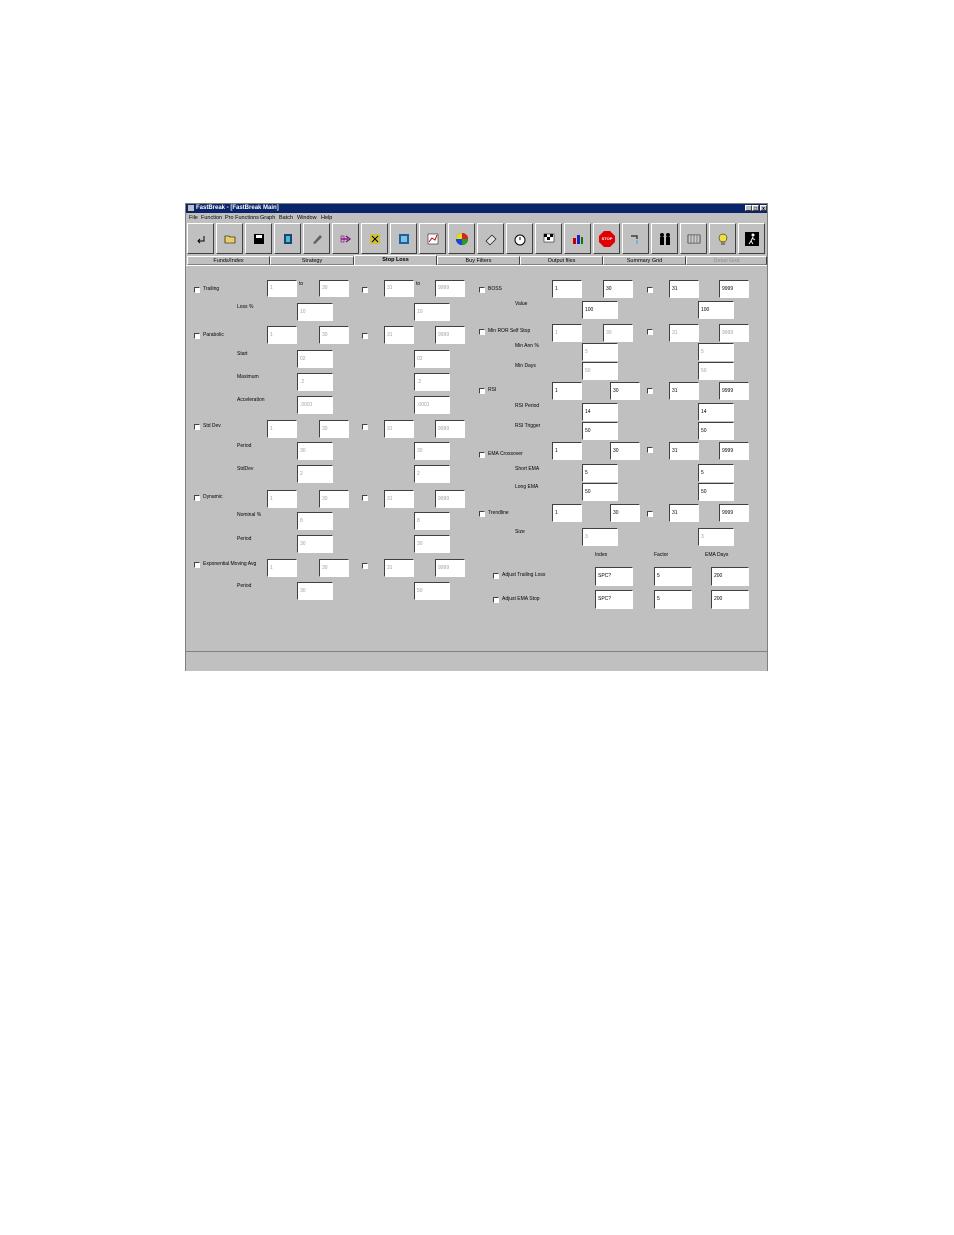  What do you see at coordinates (365, 290) in the screenshot?
I see `trailing-range2-checkbox` at bounding box center [365, 290].